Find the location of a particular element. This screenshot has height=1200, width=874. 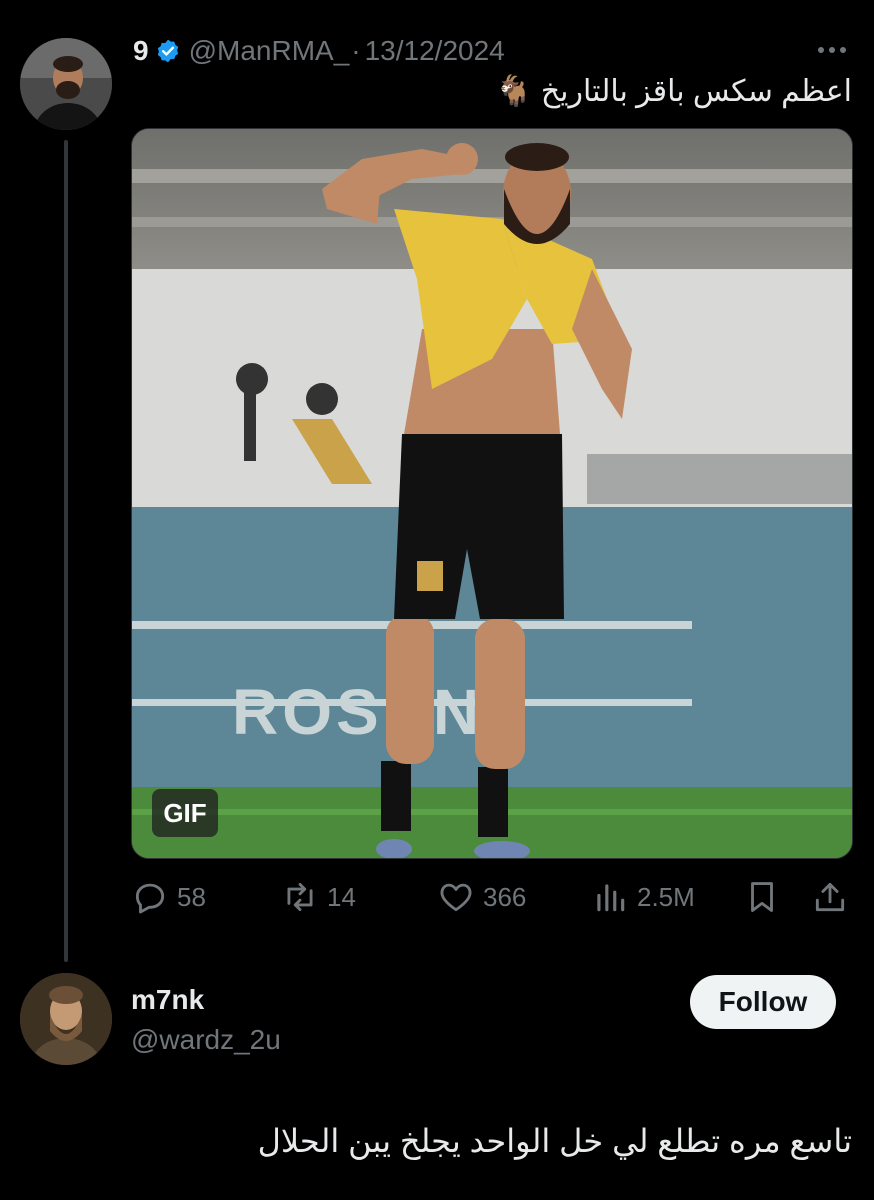

bookmark-button is located at coordinates (766, 897).